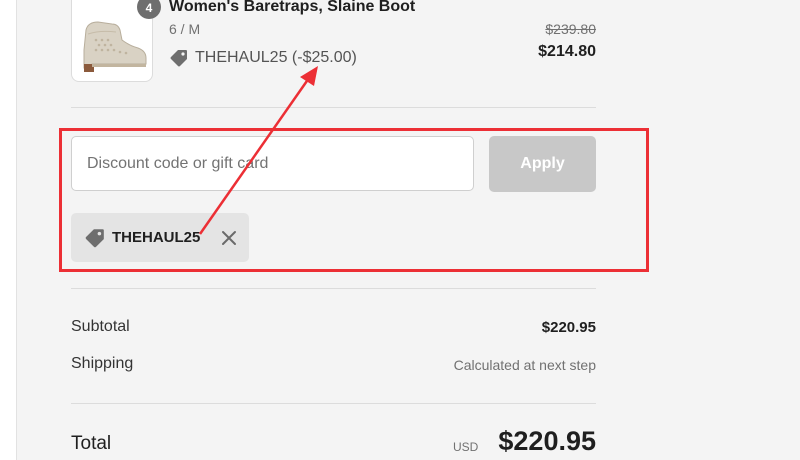  Describe the element at coordinates (567, 51) in the screenshot. I see `discounted-price: $214.80` at that location.